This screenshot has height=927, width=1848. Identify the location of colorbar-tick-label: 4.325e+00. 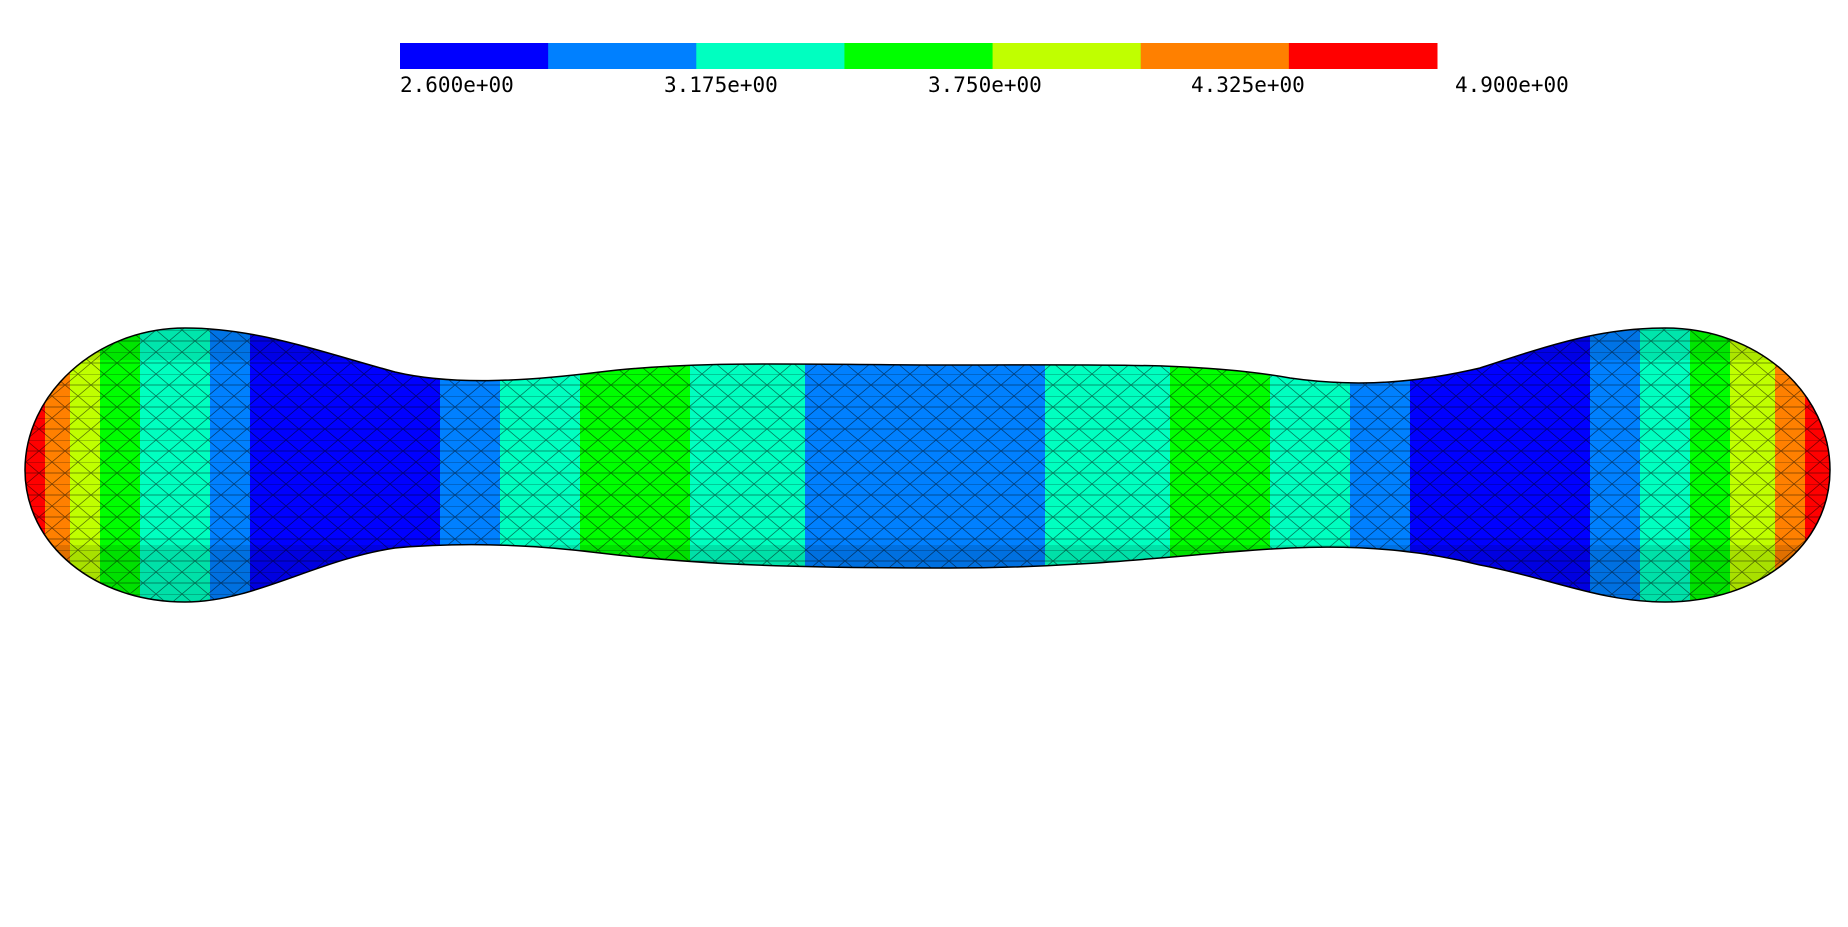
(1248, 85).